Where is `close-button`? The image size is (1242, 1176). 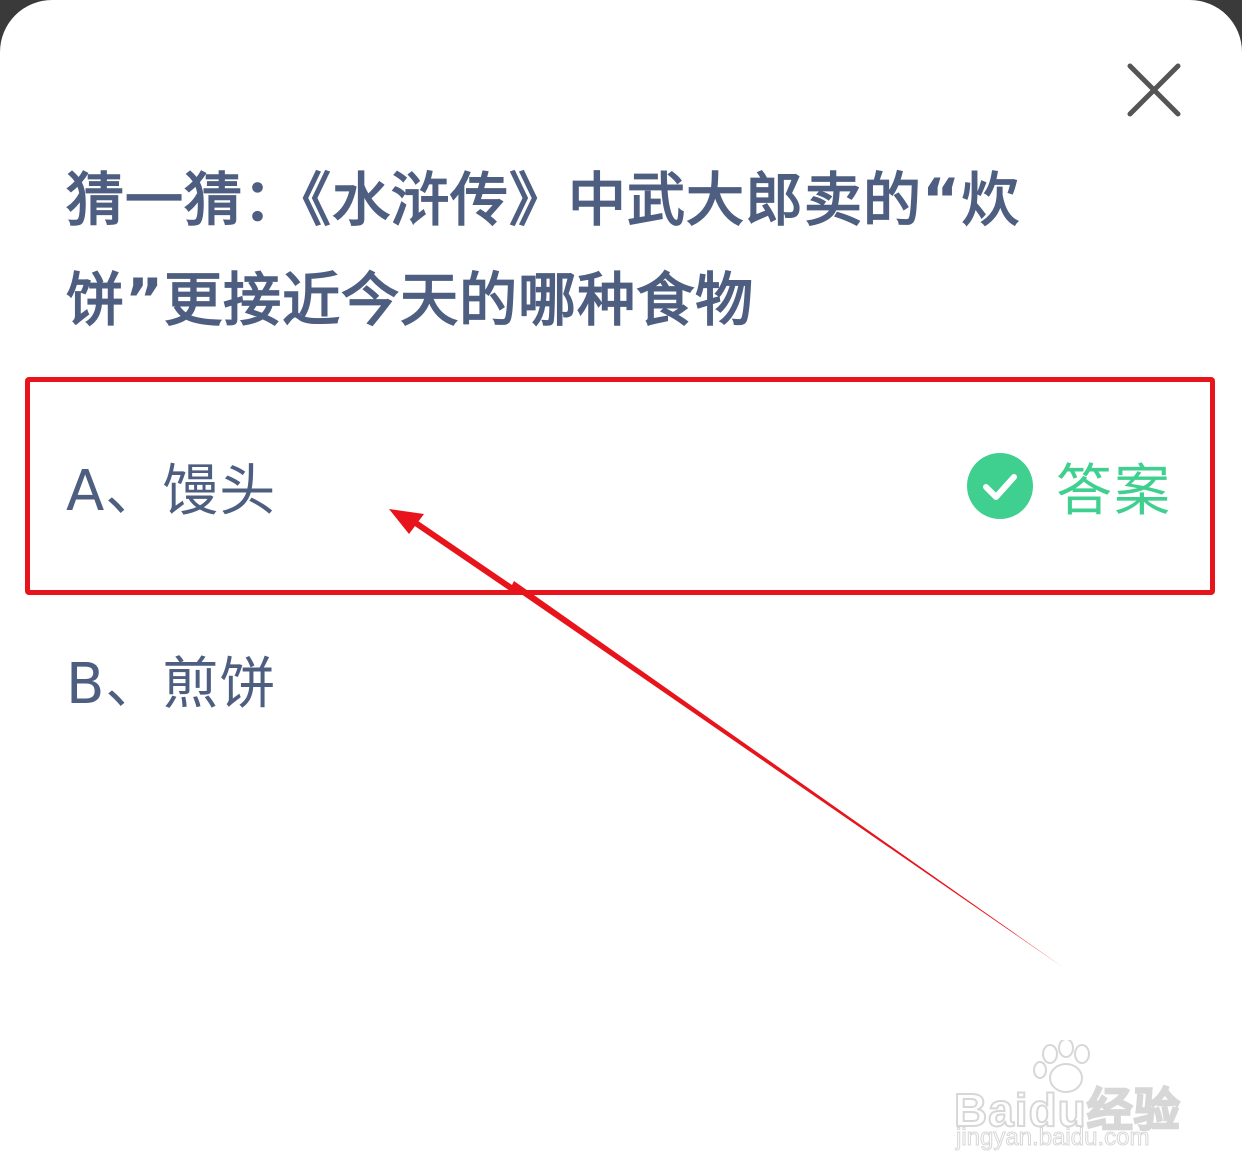 close-button is located at coordinates (1154, 90).